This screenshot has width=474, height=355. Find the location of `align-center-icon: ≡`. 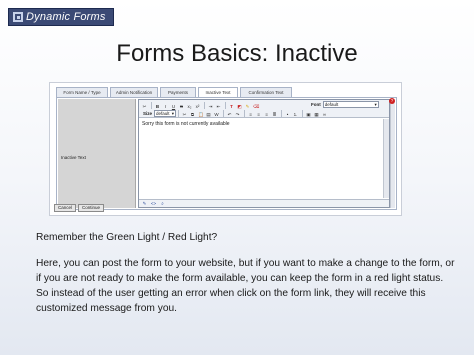

align-center-icon: ≡ is located at coordinates (258, 113).